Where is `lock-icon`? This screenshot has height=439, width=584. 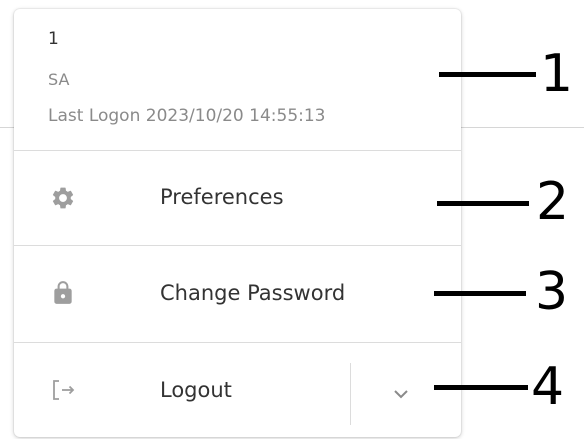
lock-icon is located at coordinates (63, 292).